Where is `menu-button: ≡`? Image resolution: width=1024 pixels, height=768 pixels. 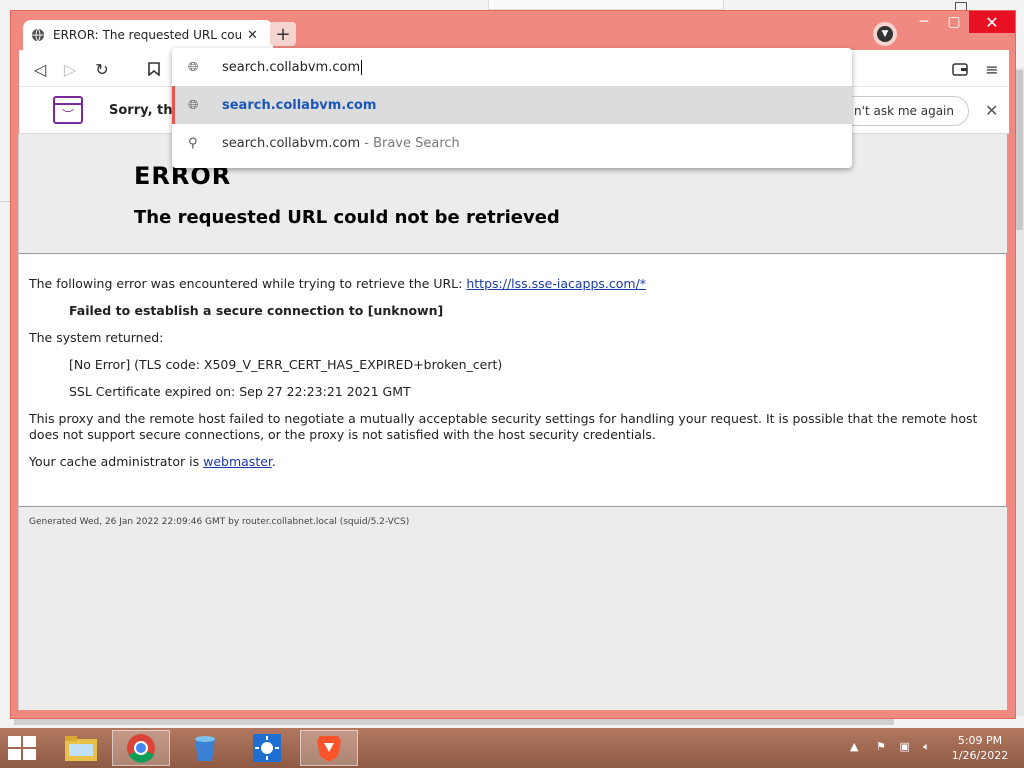 menu-button: ≡ is located at coordinates (992, 69).